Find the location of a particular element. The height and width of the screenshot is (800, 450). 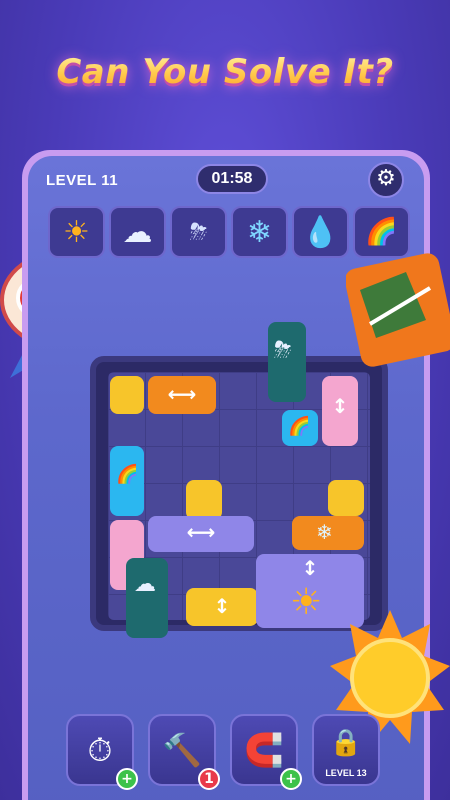

hammer-icon: 🔨 is located at coordinates (182, 750).